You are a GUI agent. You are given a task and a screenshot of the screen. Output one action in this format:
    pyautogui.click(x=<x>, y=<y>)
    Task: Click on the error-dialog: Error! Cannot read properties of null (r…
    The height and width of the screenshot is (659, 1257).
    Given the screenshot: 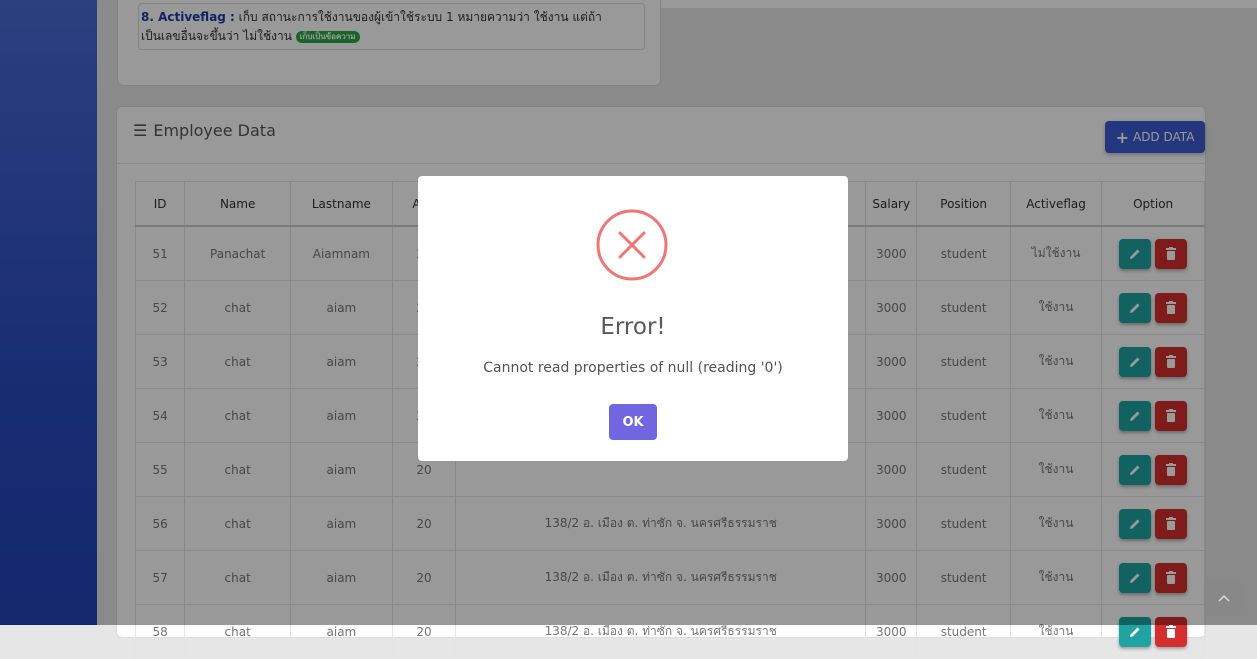 What is the action you would take?
    pyautogui.click(x=633, y=318)
    